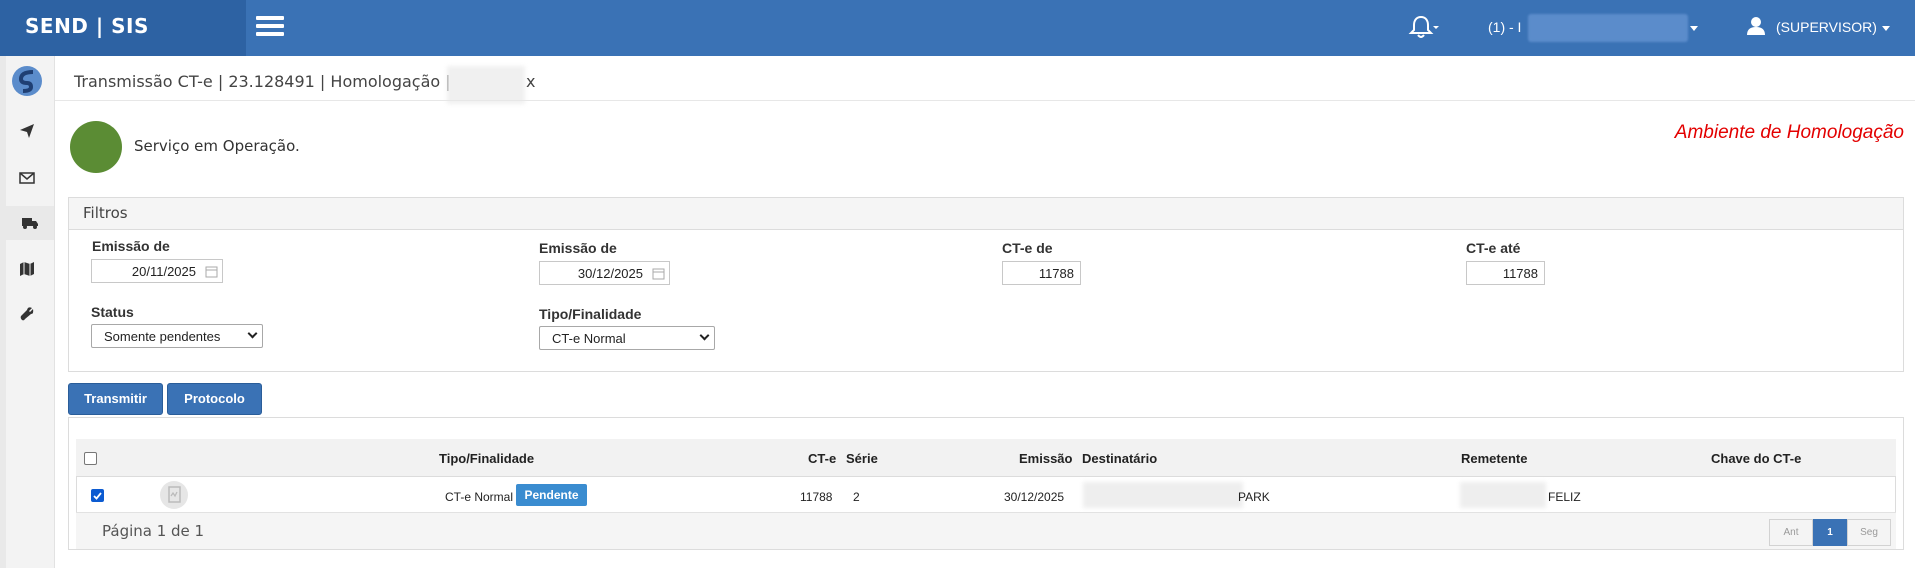  What do you see at coordinates (986, 214) in the screenshot?
I see `filters-title: Filtros` at bounding box center [986, 214].